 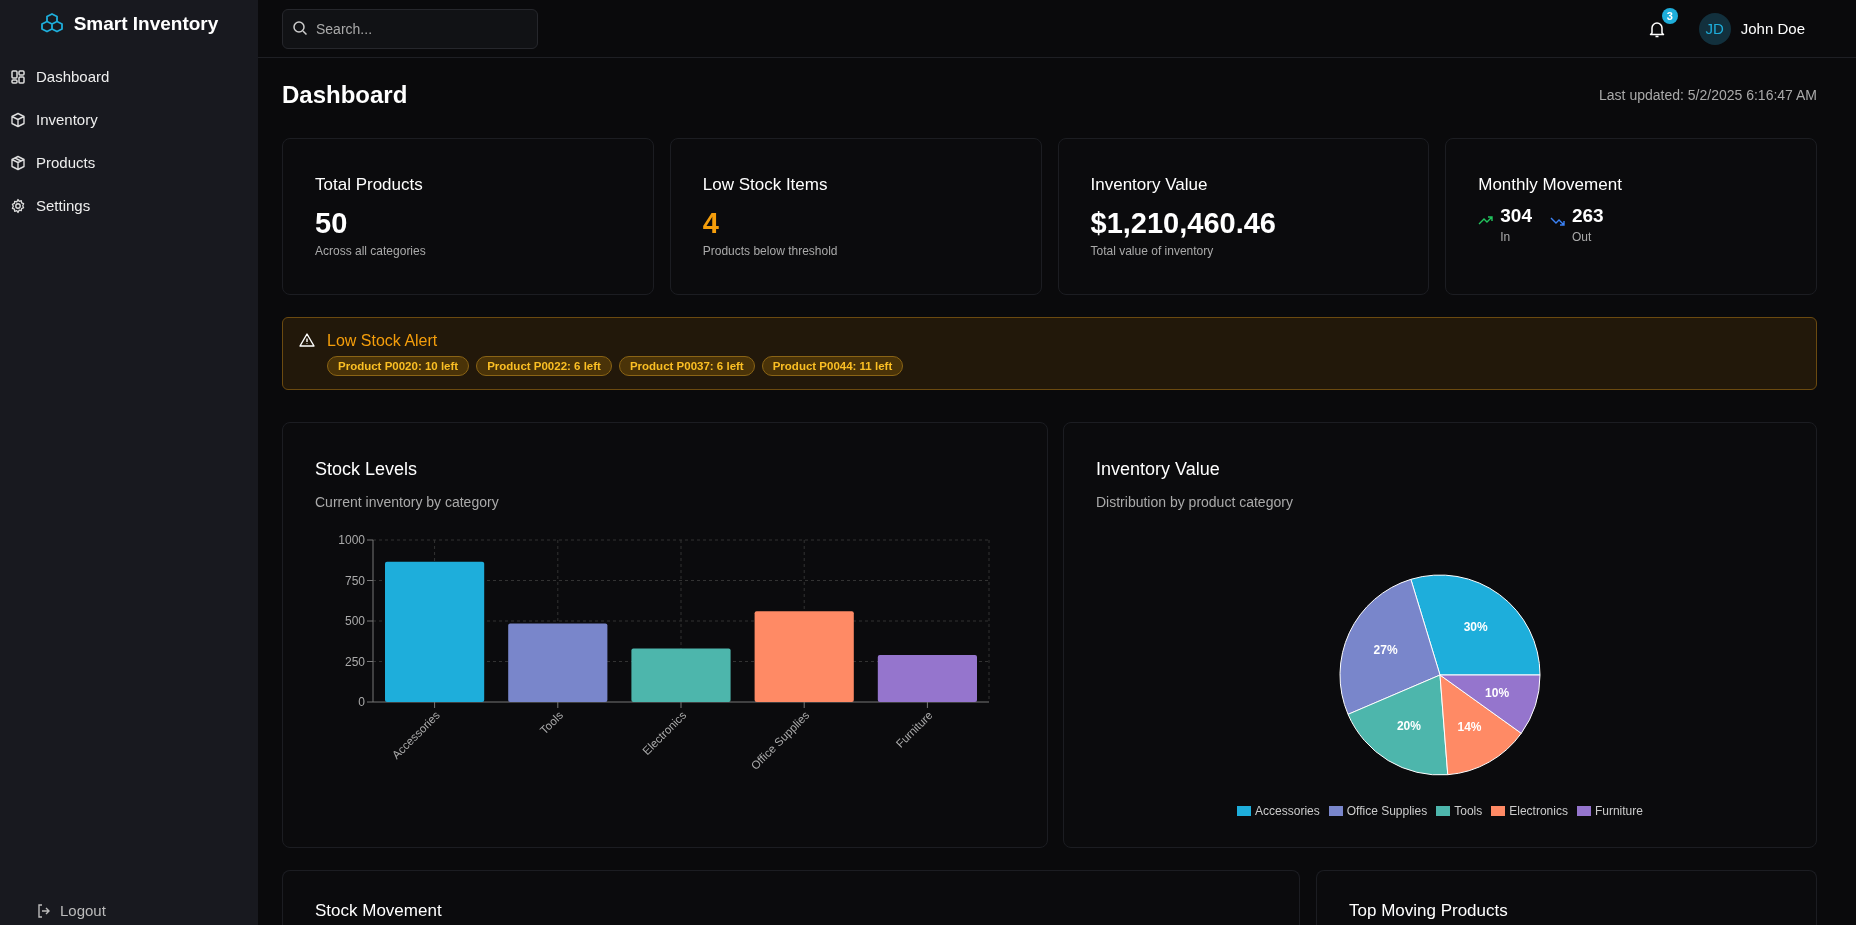 What do you see at coordinates (300, 27) in the screenshot?
I see `search-icon` at bounding box center [300, 27].